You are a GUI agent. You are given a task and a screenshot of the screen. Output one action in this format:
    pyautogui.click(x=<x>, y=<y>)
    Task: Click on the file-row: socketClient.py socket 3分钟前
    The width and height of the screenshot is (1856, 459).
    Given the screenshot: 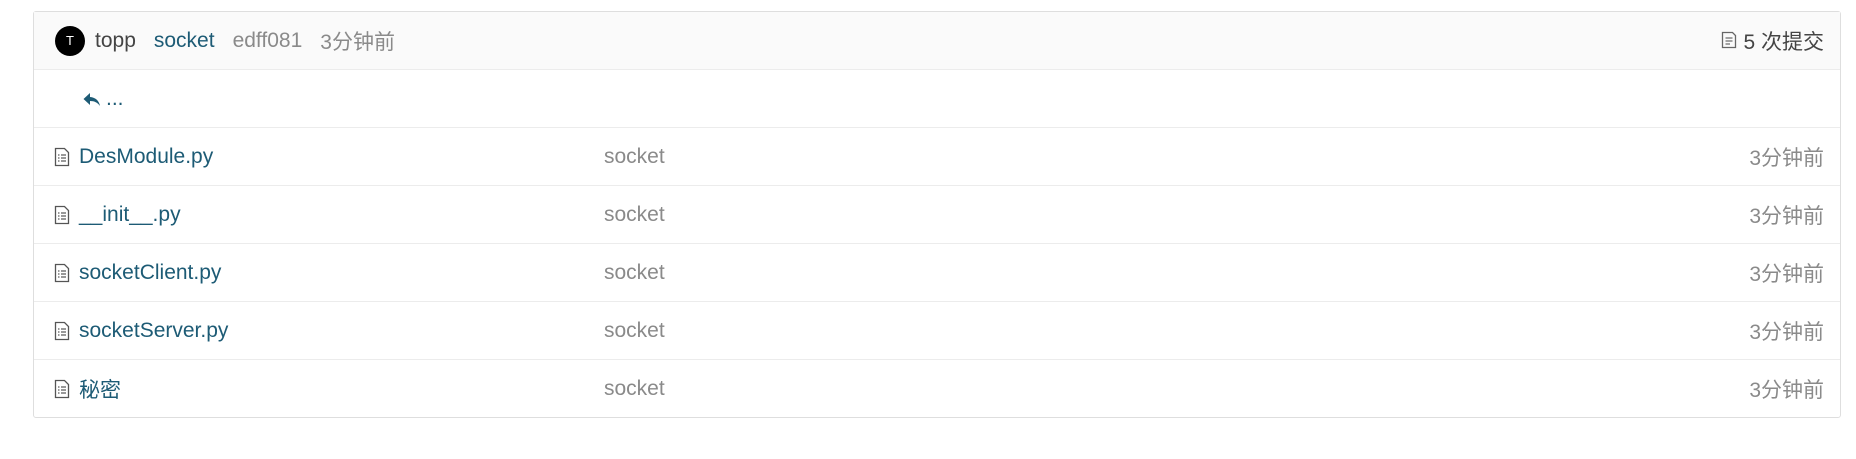 What is the action you would take?
    pyautogui.click(x=937, y=272)
    